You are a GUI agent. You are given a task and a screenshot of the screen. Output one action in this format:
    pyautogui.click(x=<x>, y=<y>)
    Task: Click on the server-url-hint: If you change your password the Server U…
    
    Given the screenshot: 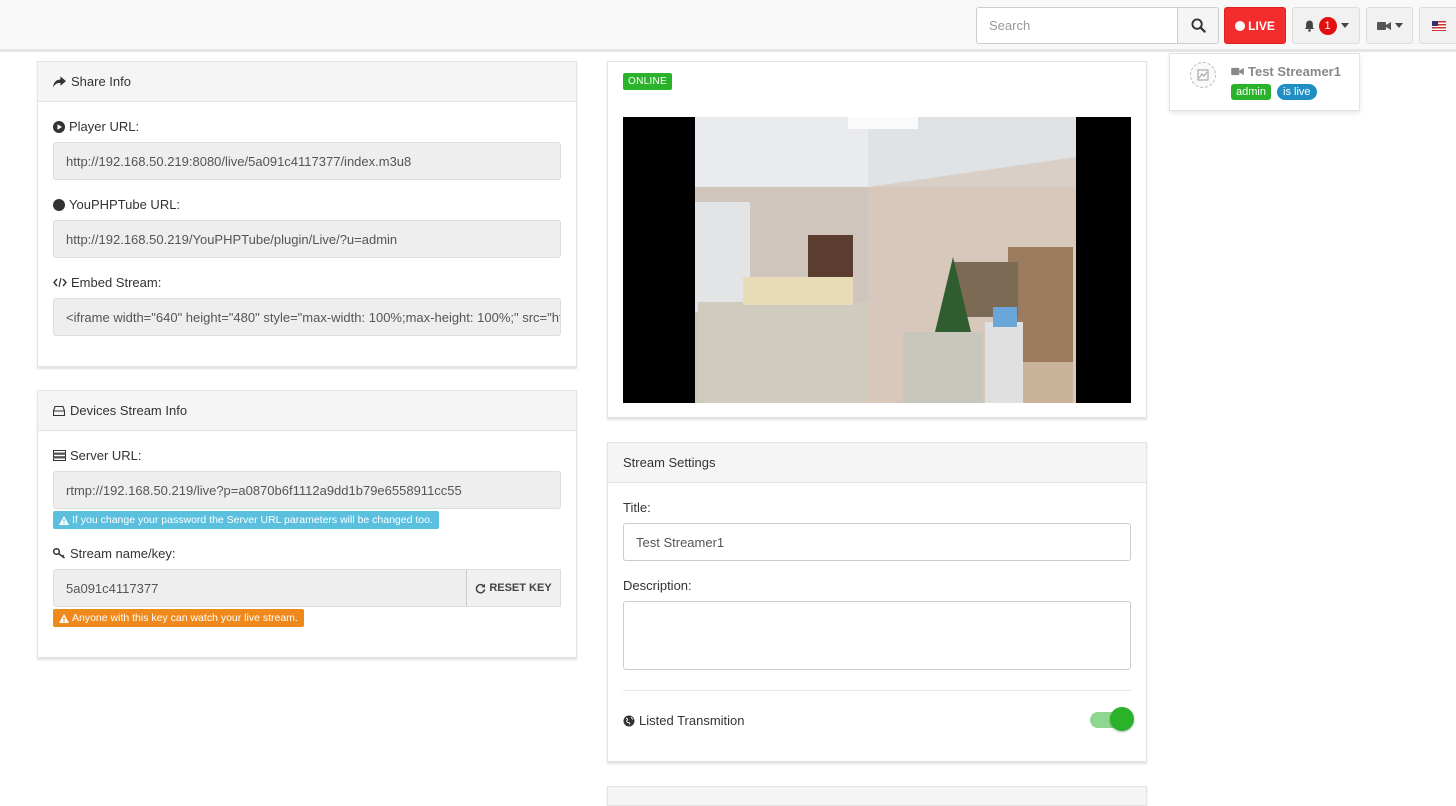 What is the action you would take?
    pyautogui.click(x=246, y=520)
    